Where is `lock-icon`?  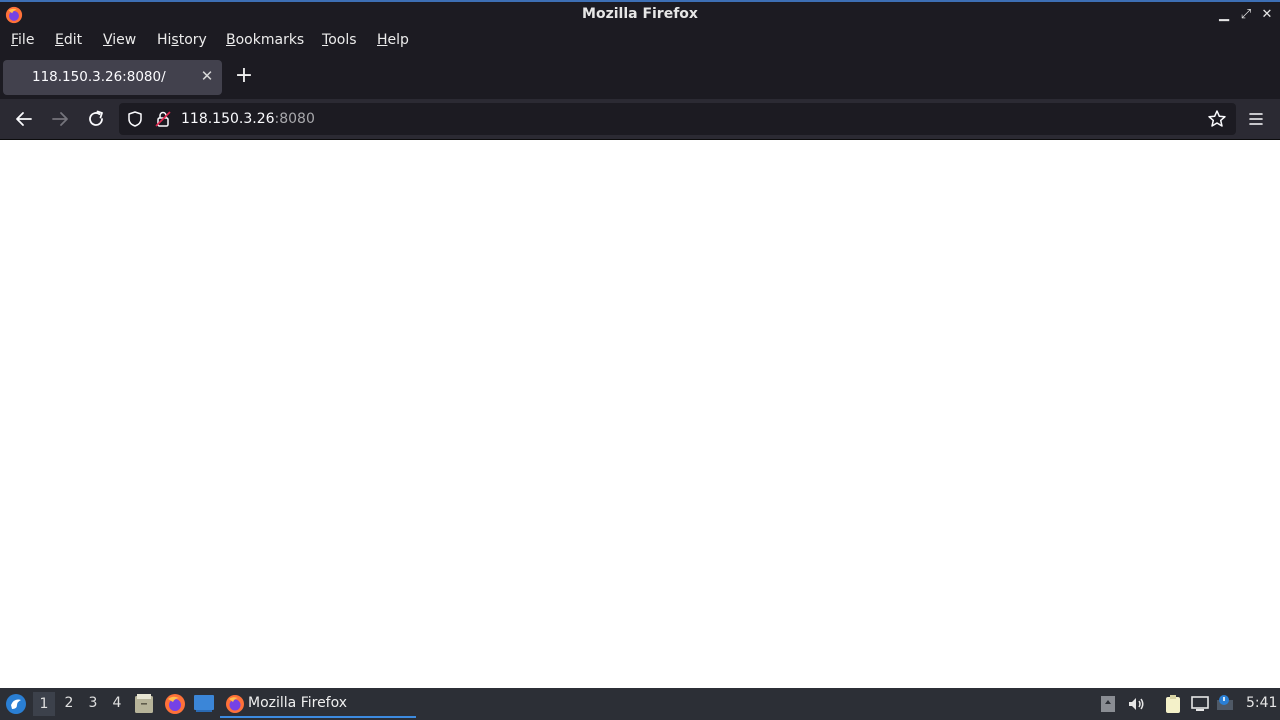
lock-icon is located at coordinates (163, 119).